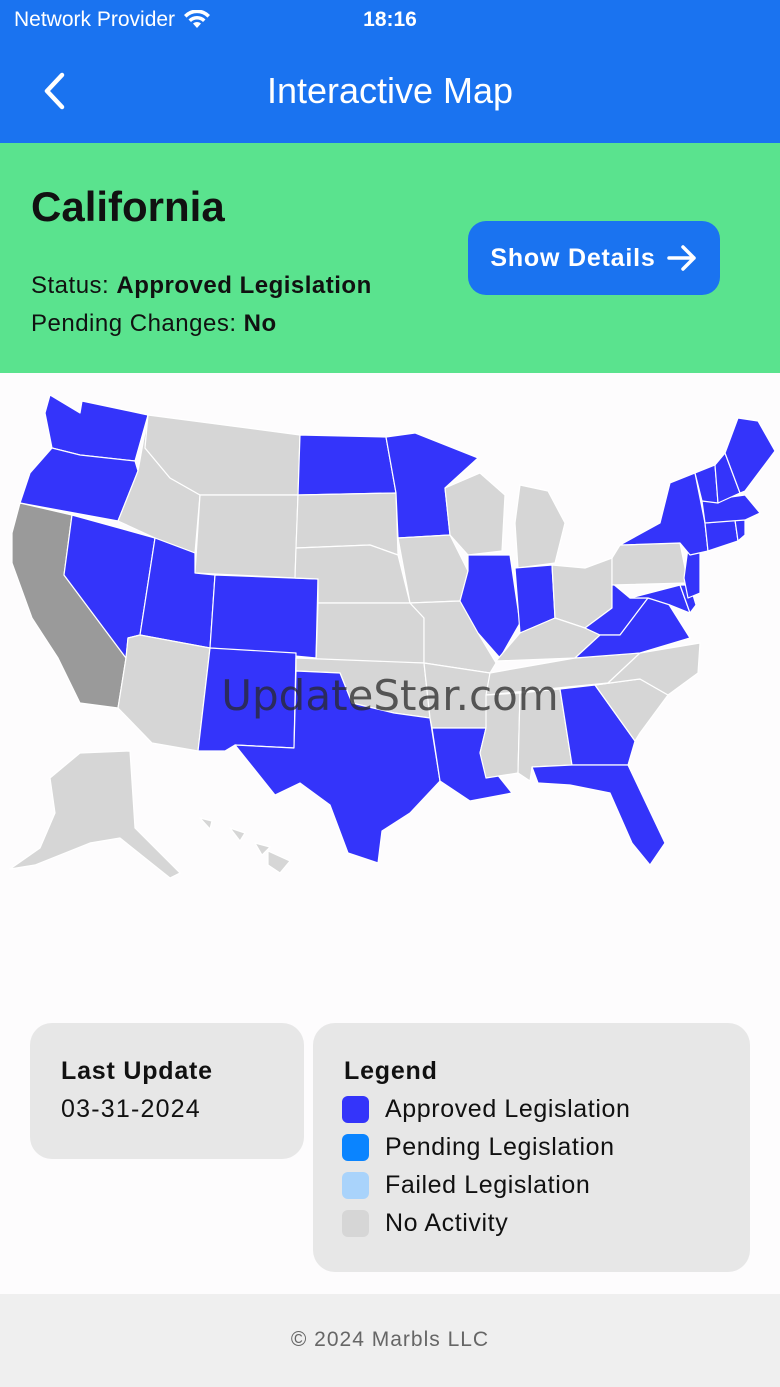 The width and height of the screenshot is (780, 1387). I want to click on legend-swatch-pending, so click(355, 1147).